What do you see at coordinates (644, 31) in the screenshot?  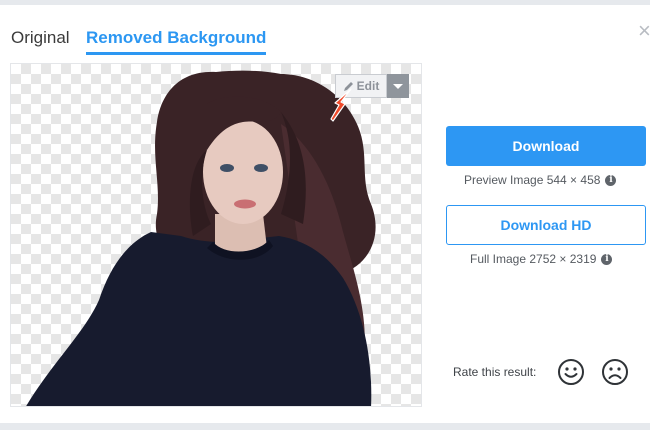 I see `close-icon: ×` at bounding box center [644, 31].